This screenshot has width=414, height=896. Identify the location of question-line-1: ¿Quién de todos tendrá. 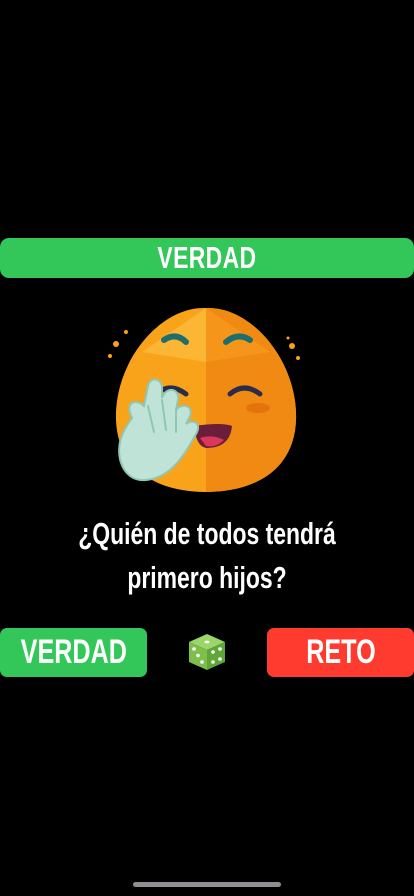
(207, 533).